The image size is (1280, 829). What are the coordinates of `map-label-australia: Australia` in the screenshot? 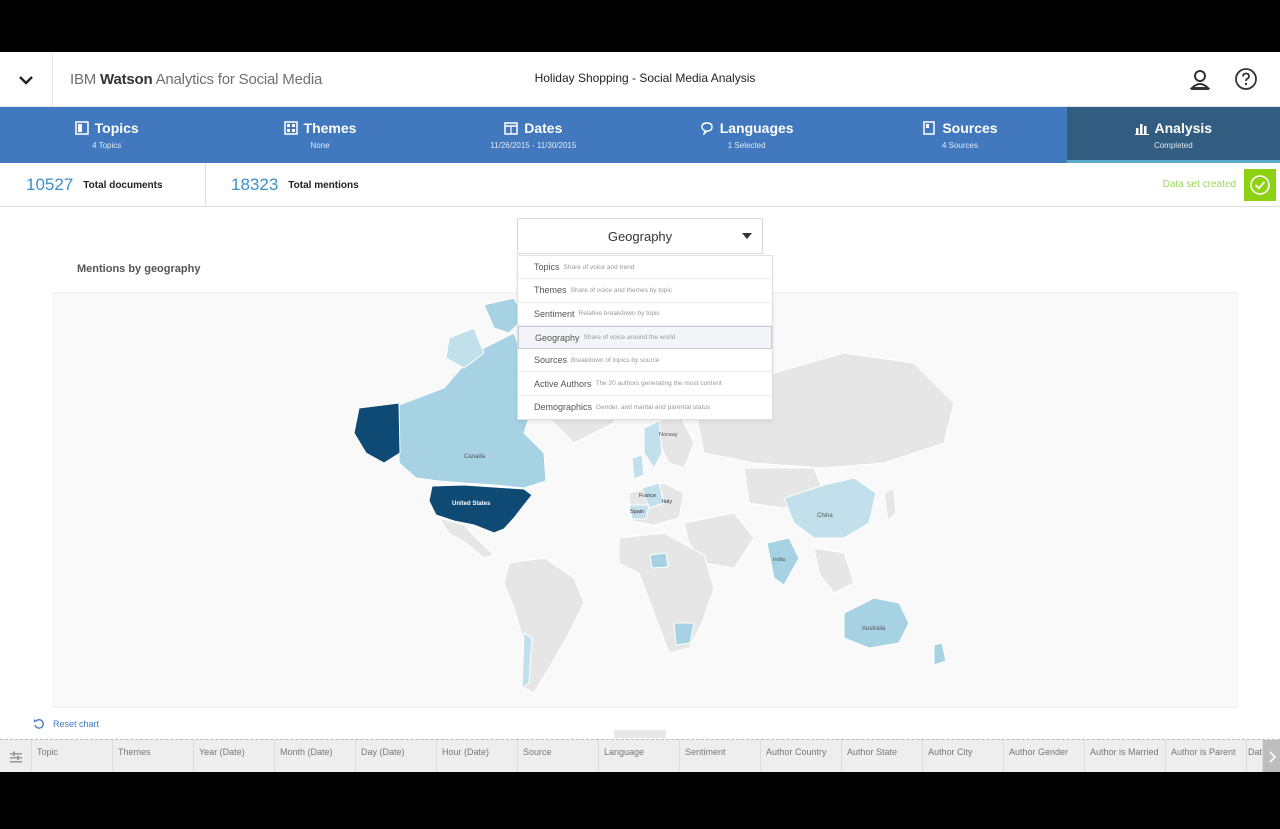 It's located at (874, 629).